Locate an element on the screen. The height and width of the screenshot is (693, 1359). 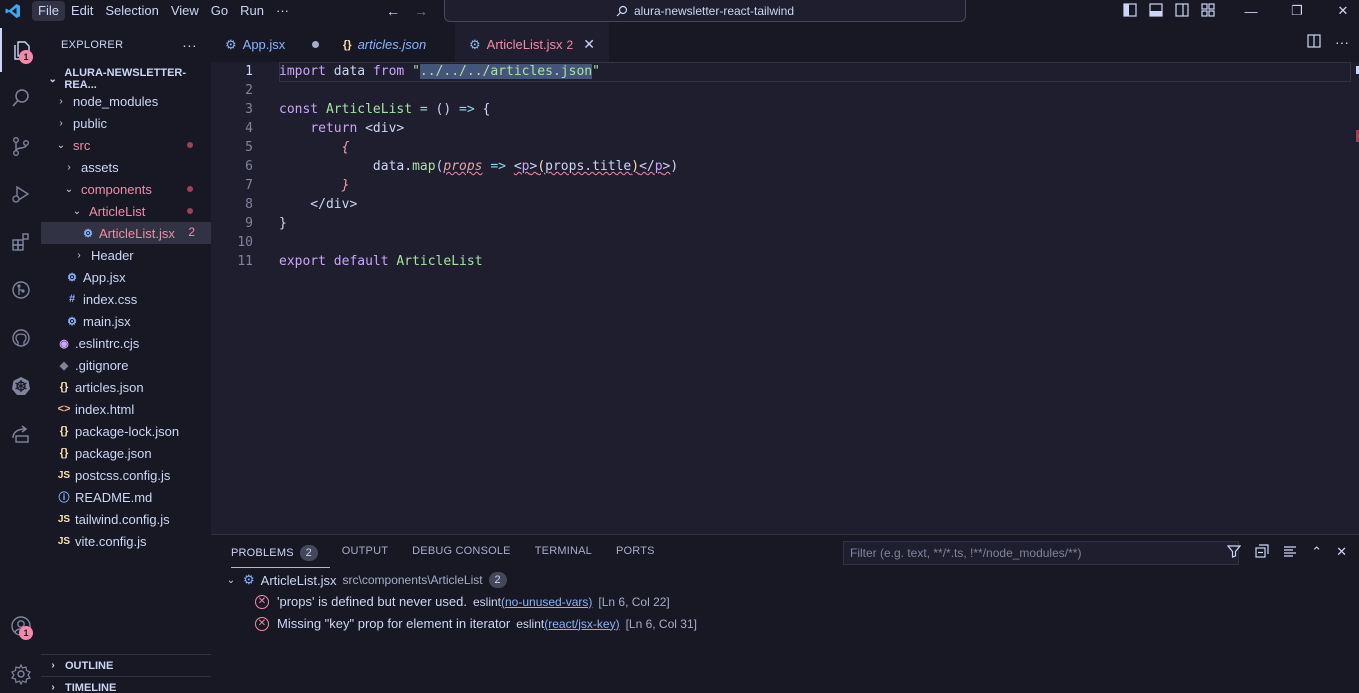
line-number: 5 is located at coordinates (249, 147).